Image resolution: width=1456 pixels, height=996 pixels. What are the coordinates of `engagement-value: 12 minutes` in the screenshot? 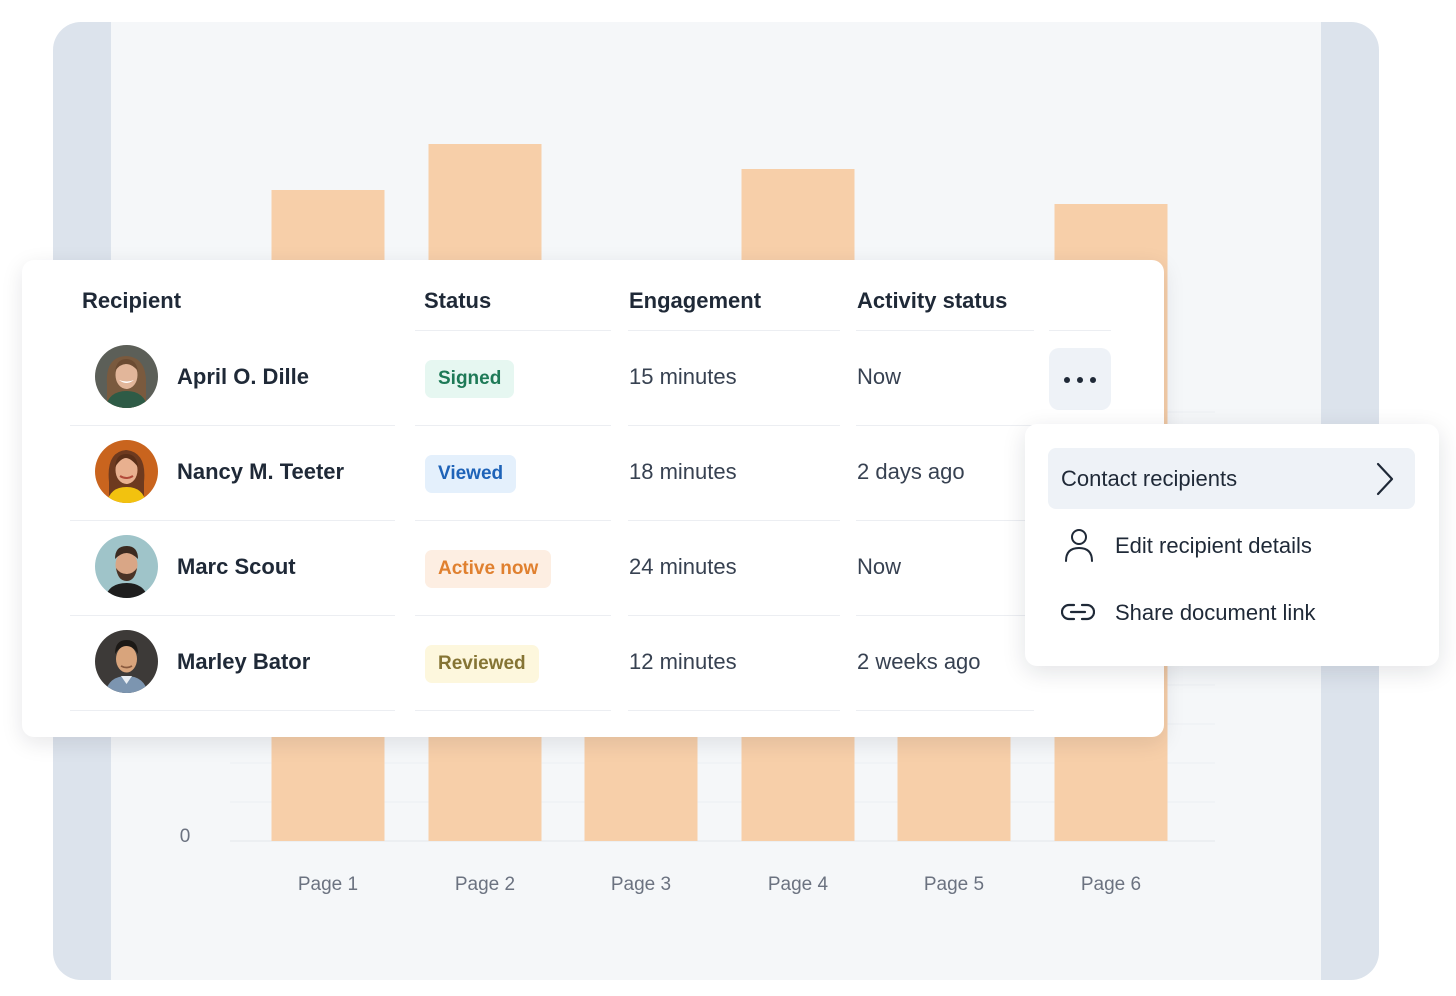 It's located at (683, 661).